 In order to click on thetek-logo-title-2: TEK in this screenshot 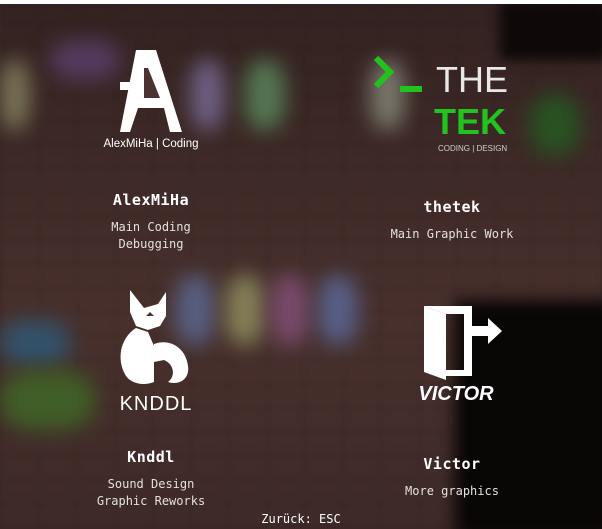, I will do `click(470, 121)`.